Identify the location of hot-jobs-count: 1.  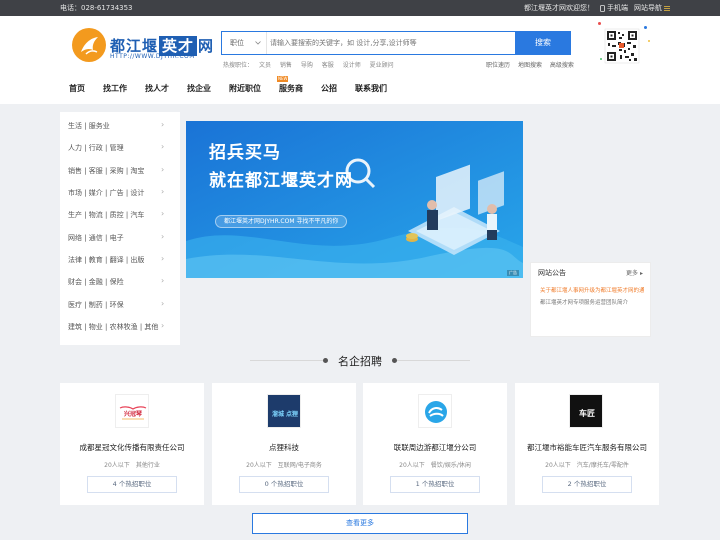
(417, 484).